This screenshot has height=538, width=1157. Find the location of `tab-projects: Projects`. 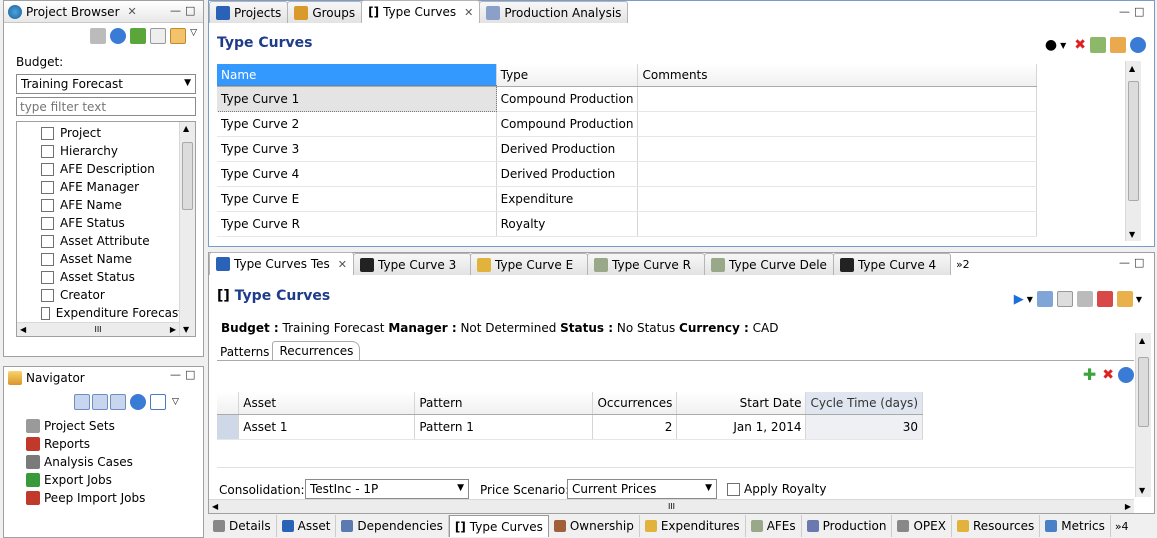

tab-projects: Projects is located at coordinates (249, 12).